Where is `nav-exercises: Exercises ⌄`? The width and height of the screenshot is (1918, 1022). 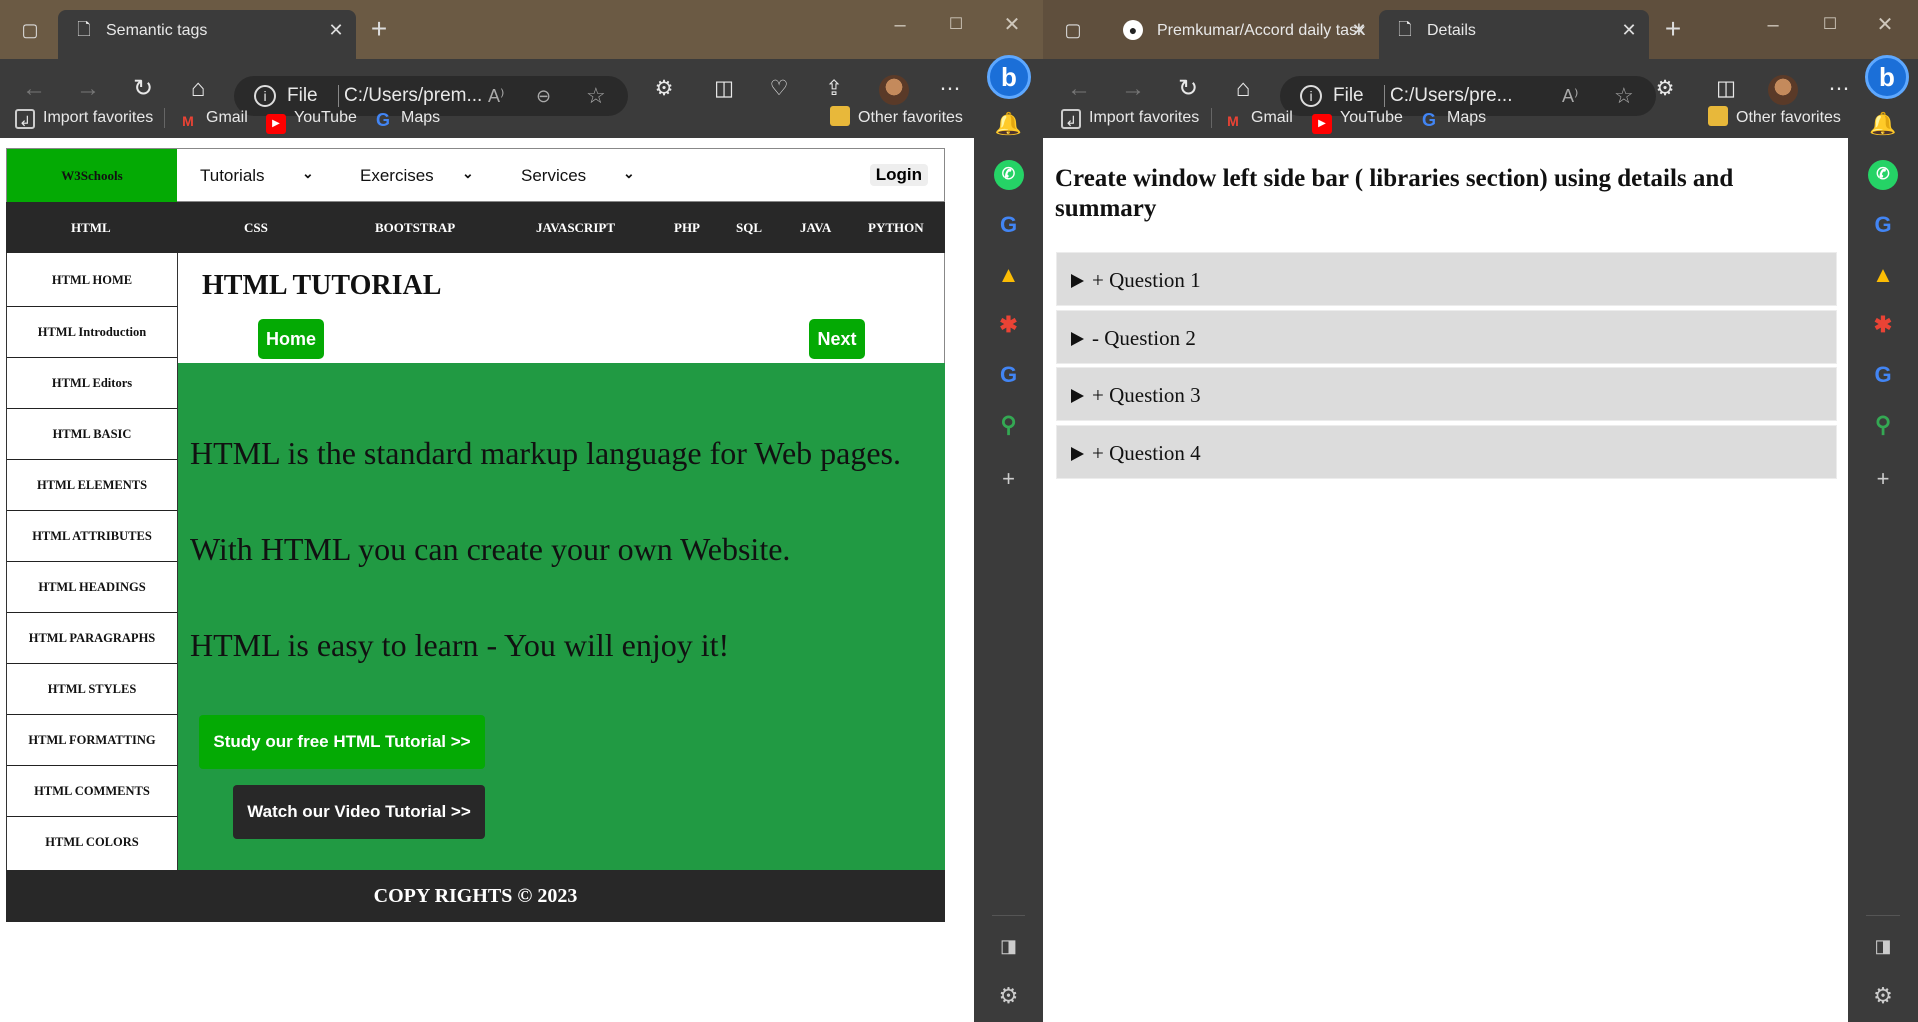
nav-exercises: Exercises ⌄ is located at coordinates (417, 175).